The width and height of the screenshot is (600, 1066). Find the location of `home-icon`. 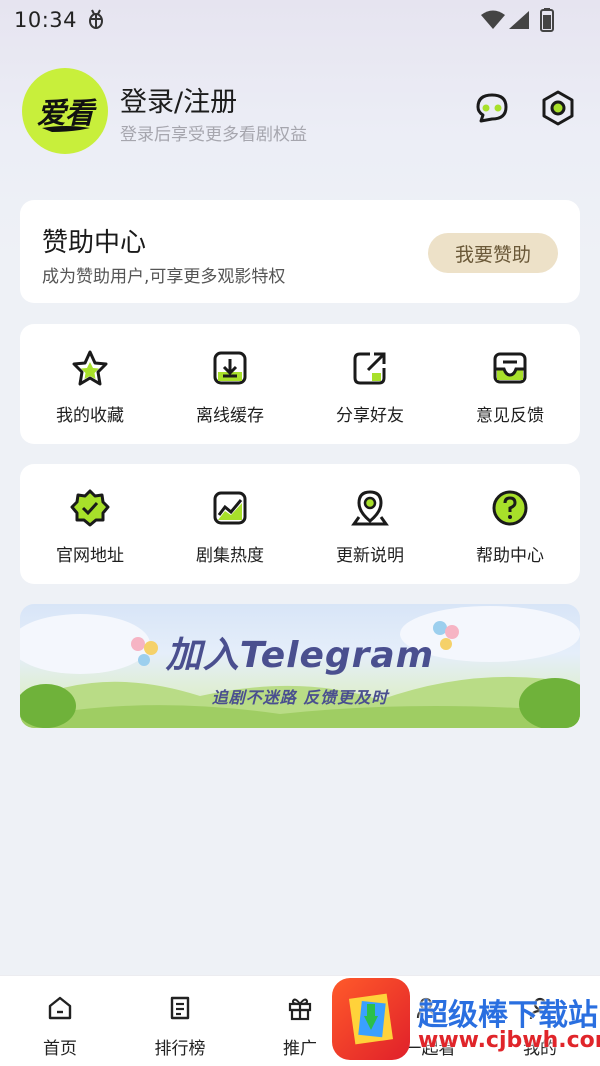

home-icon is located at coordinates (60, 1008).